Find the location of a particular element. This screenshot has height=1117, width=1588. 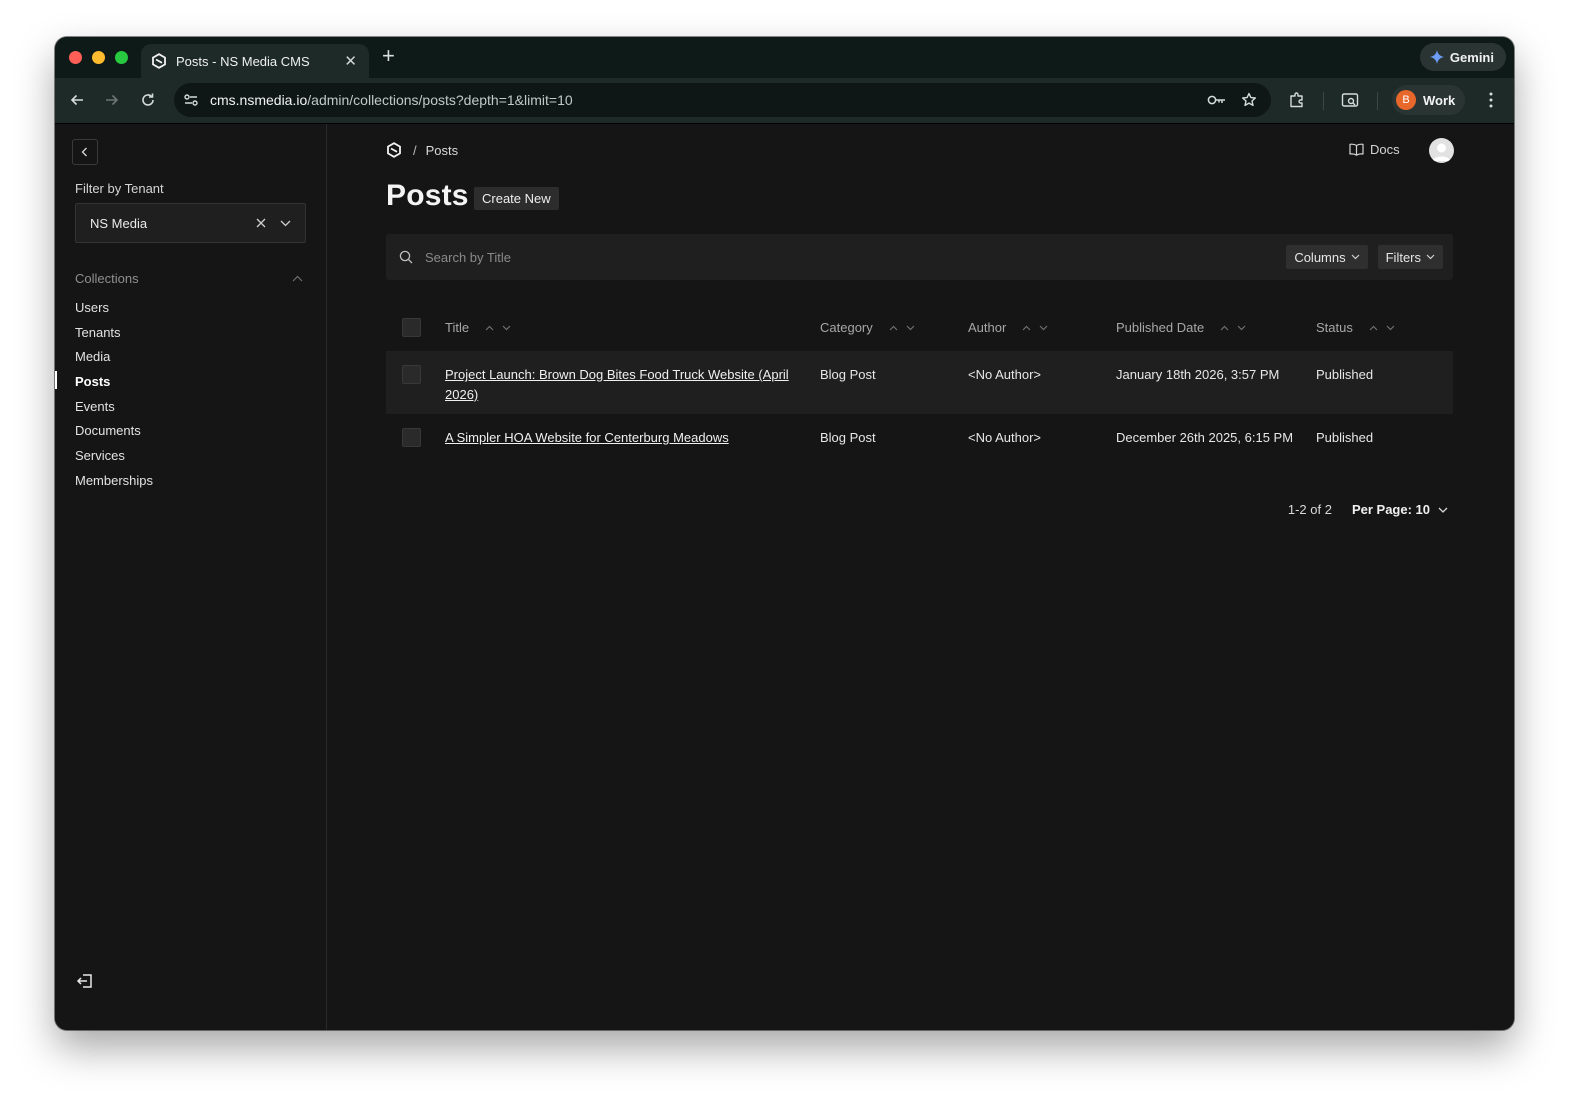

filters-button: Filters is located at coordinates (1410, 257).